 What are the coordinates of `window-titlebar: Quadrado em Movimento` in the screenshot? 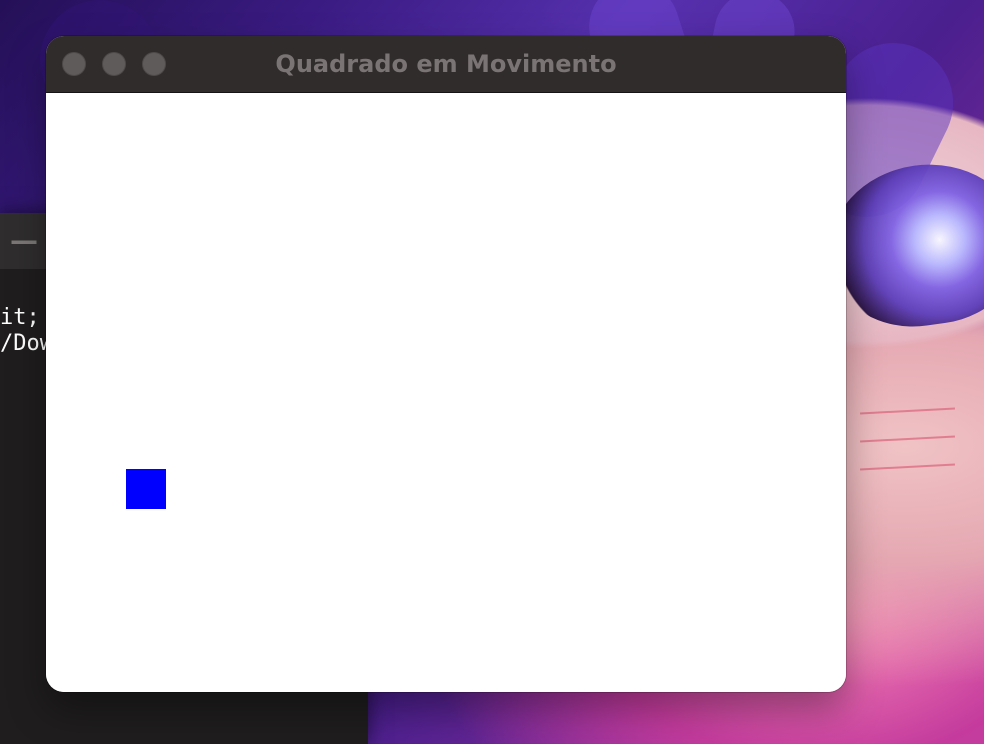 It's located at (446, 64).